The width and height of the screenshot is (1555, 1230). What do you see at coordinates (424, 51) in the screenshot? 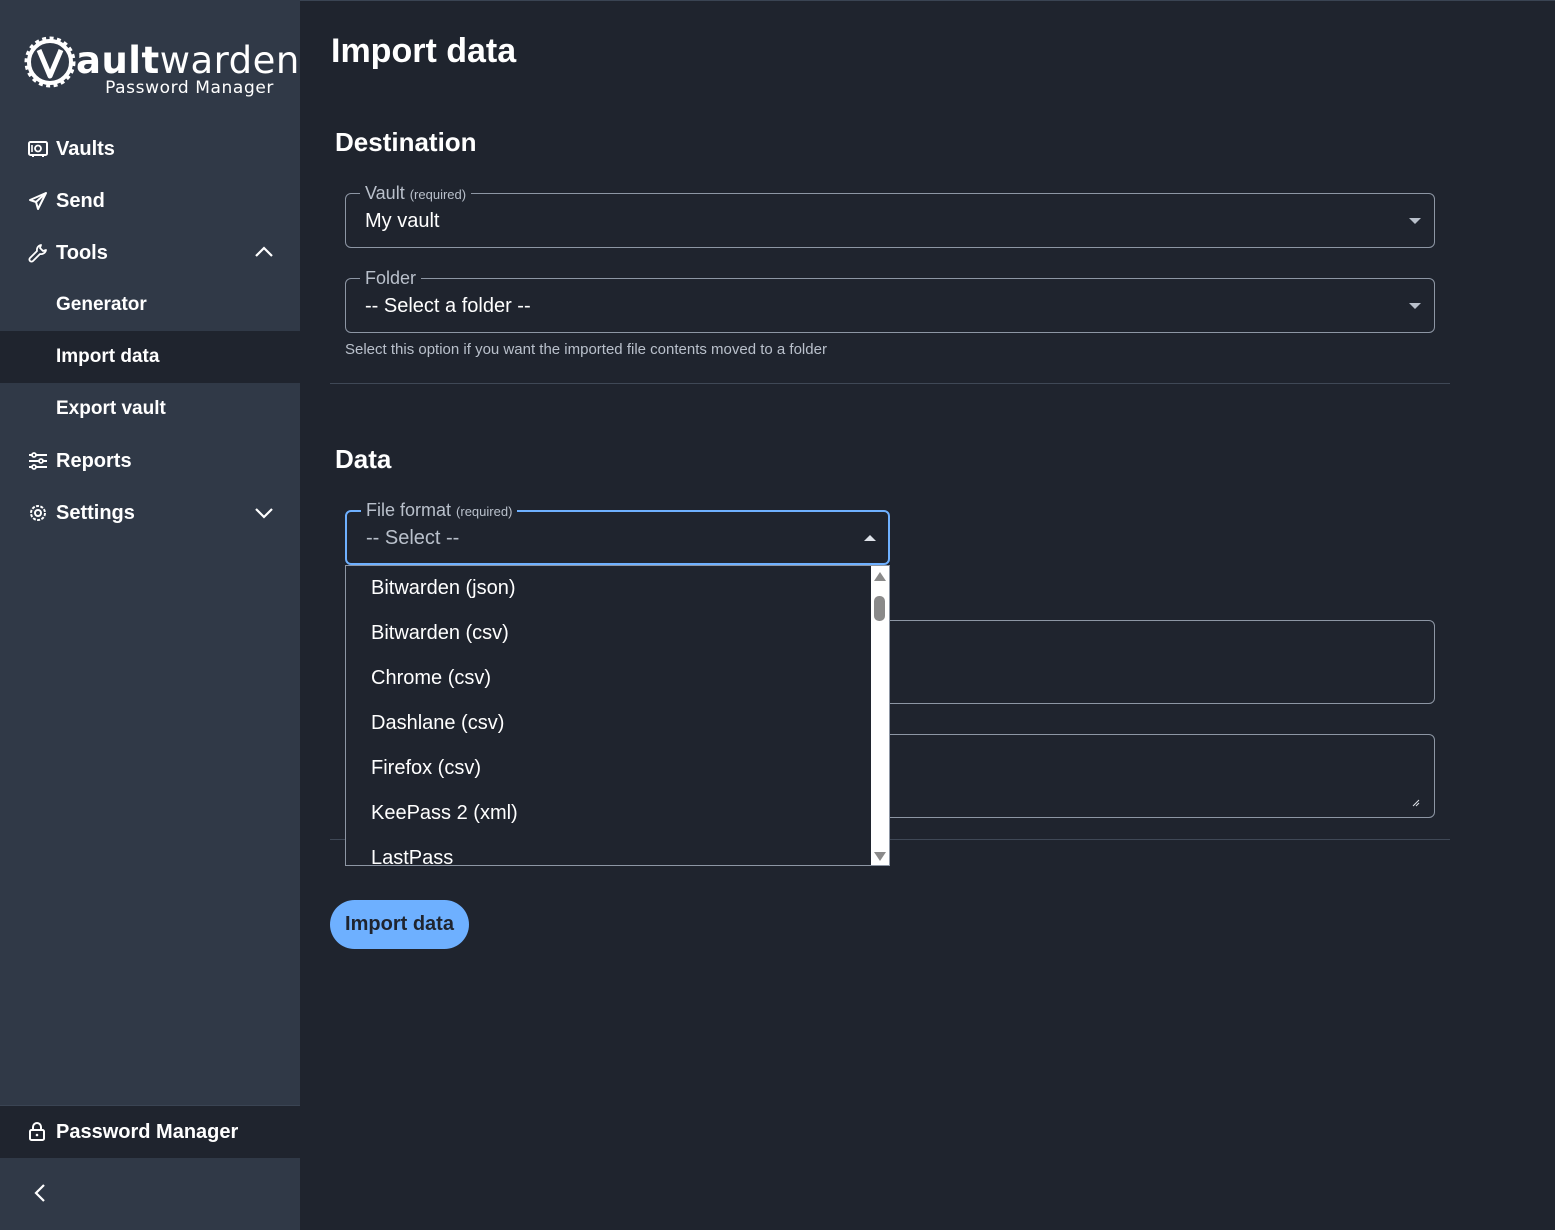
I see `page-title: Import data` at bounding box center [424, 51].